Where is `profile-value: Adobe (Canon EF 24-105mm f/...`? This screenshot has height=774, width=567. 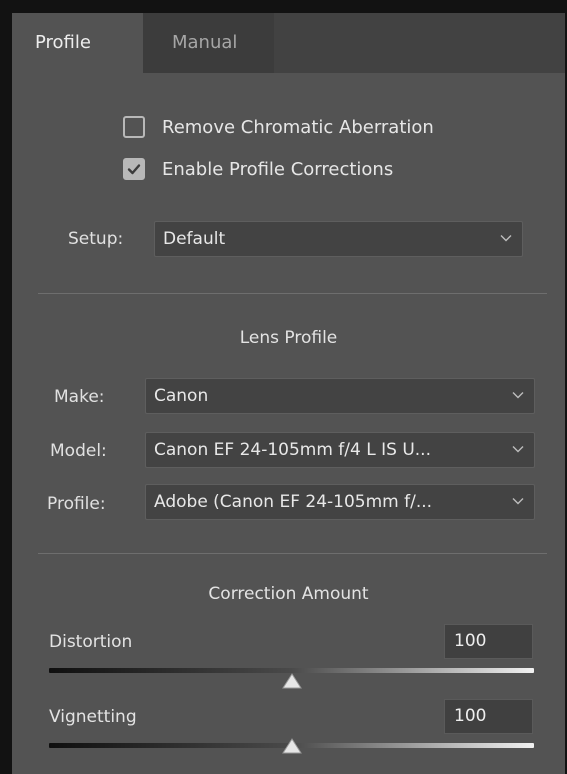 profile-value: Adobe (Canon EF 24-105mm f/... is located at coordinates (293, 502).